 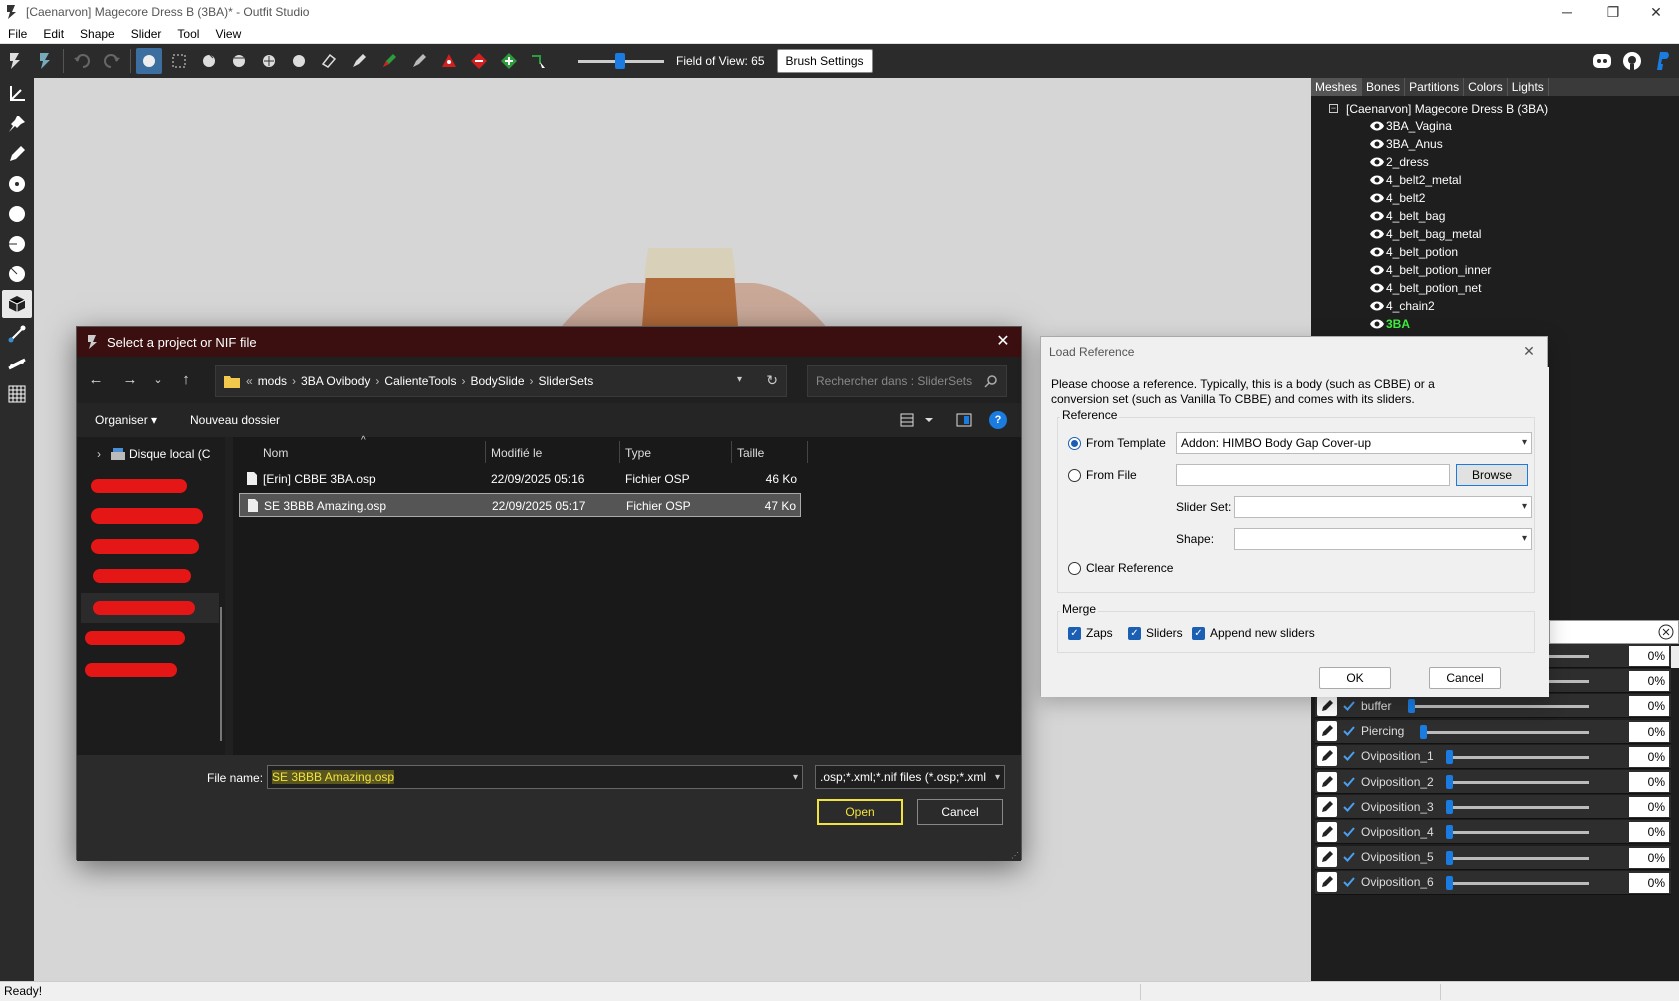 I want to click on ok-button: OK, so click(x=1355, y=678).